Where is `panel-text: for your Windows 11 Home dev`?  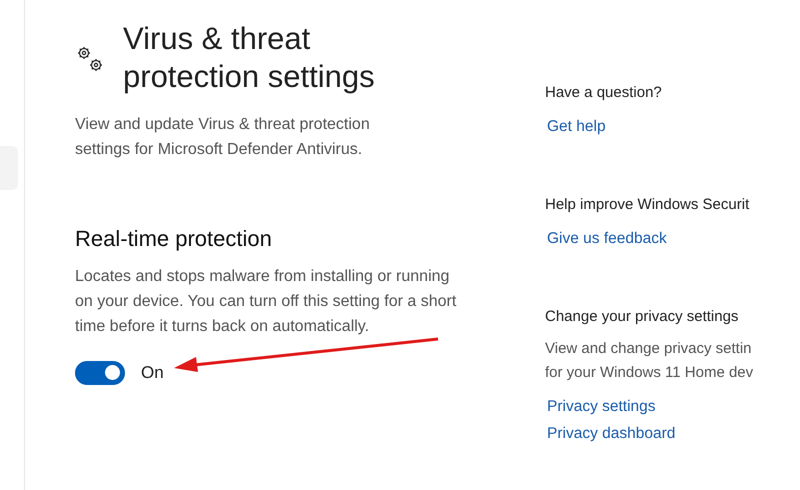 panel-text: for your Windows 11 Home dev is located at coordinates (649, 373).